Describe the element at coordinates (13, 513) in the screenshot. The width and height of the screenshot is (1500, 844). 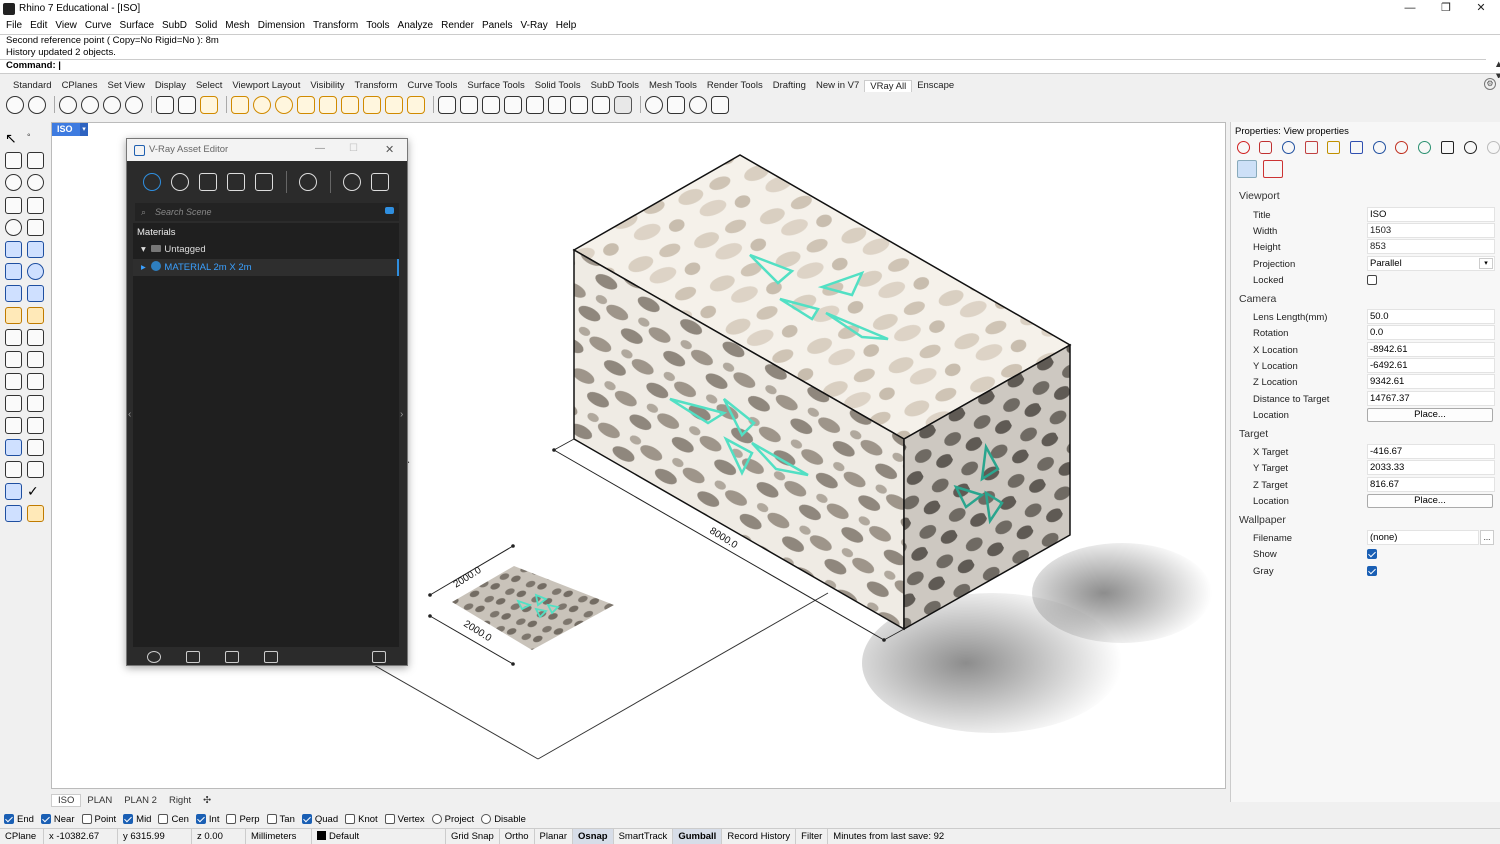
I see `material-icon` at that location.